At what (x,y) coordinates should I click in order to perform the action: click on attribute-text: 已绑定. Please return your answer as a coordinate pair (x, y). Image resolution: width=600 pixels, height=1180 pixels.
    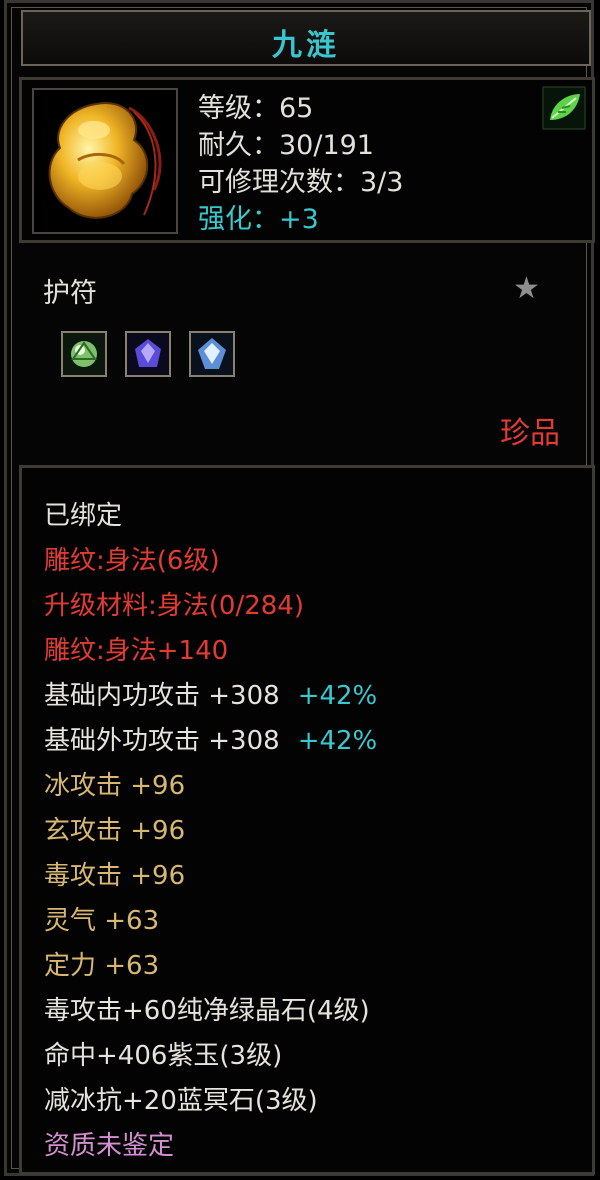
    Looking at the image, I should click on (83, 516).